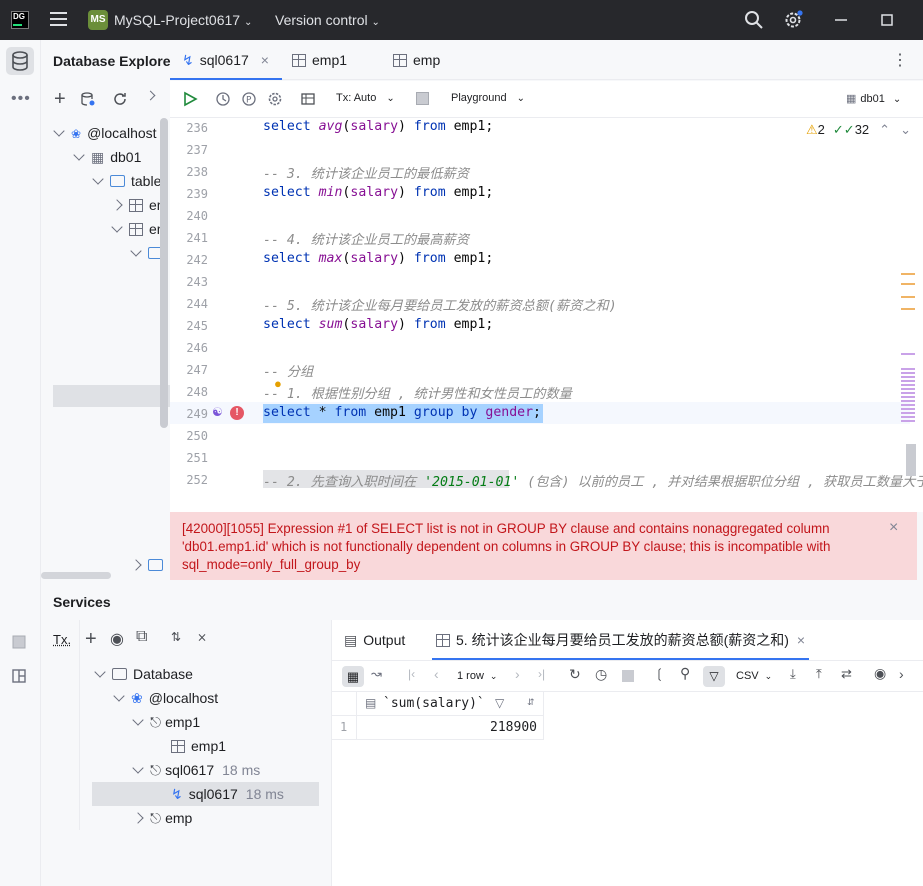  Describe the element at coordinates (155, 565) in the screenshot. I see `folder-icon` at that location.